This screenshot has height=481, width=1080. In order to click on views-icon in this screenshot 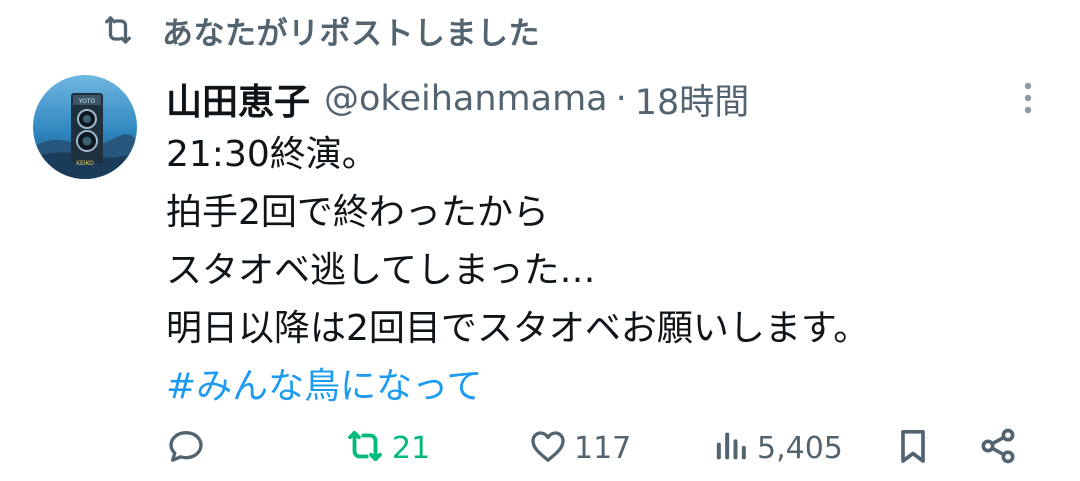, I will do `click(731, 448)`.